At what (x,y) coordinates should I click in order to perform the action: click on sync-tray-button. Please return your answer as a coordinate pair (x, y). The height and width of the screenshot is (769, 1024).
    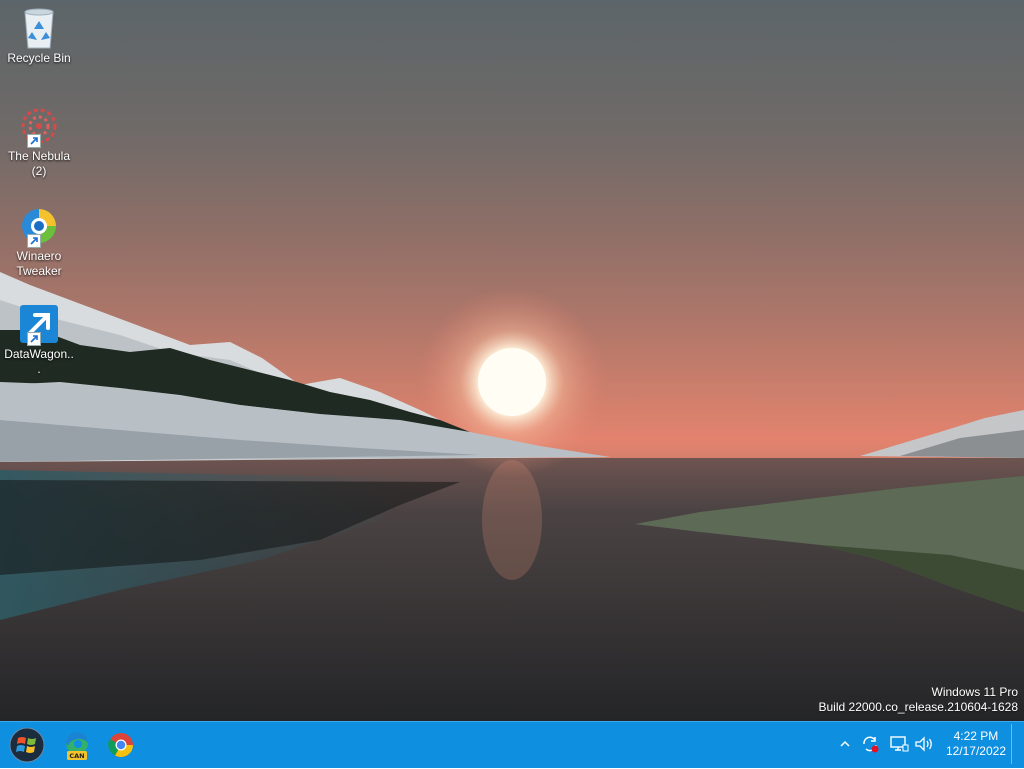
    Looking at the image, I should click on (871, 744).